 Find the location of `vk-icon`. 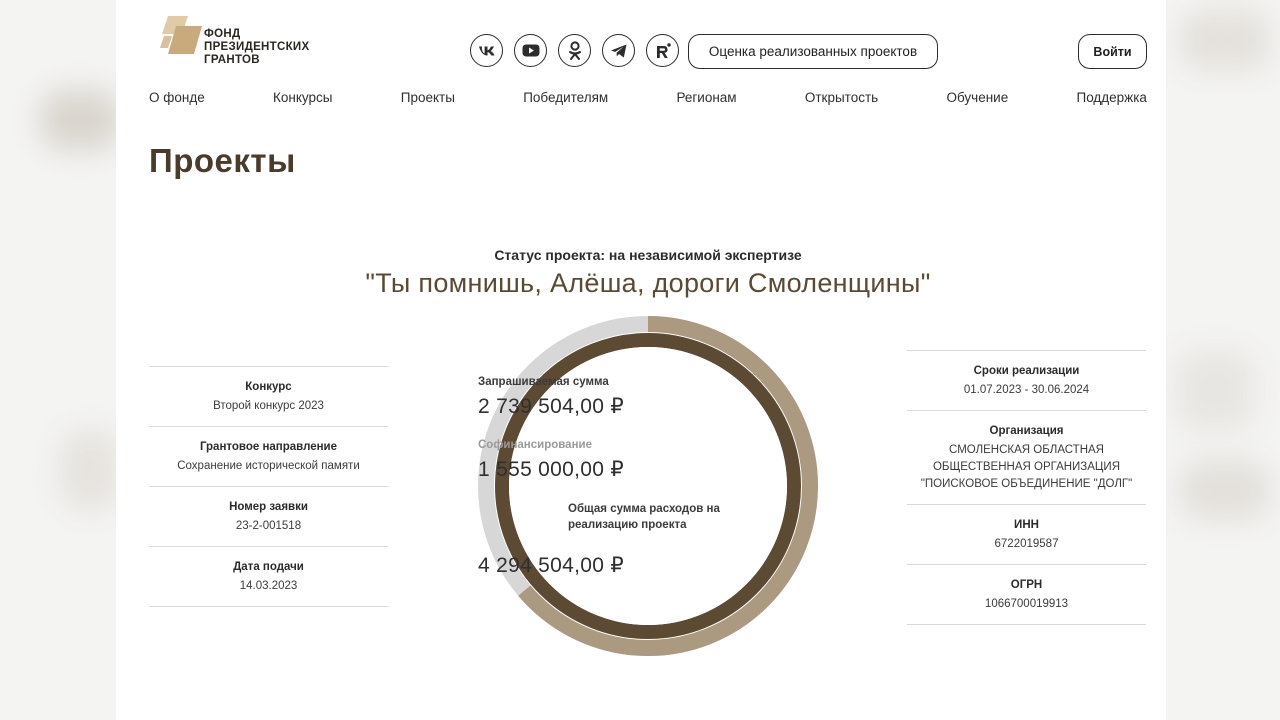

vk-icon is located at coordinates (486, 50).